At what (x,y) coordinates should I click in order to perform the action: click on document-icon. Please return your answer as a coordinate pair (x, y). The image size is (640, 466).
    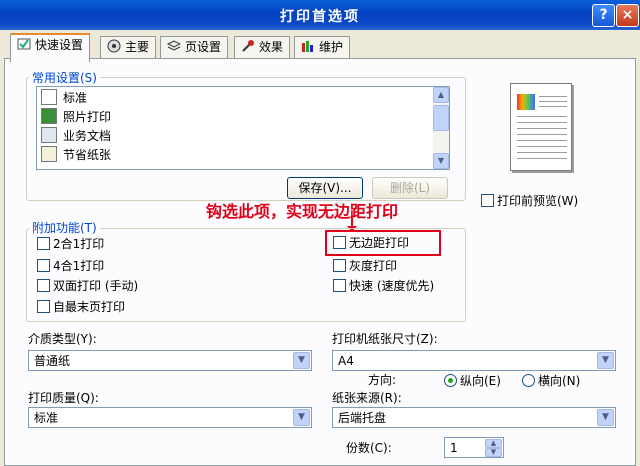
    Looking at the image, I should click on (49, 135).